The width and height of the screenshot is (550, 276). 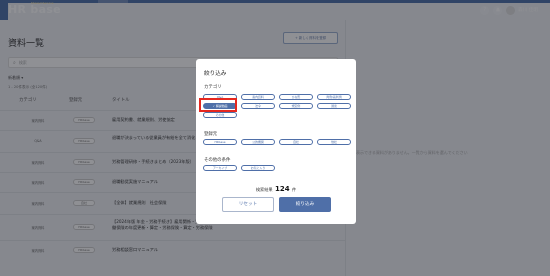 What do you see at coordinates (334, 106) in the screenshot?
I see `chip-notices: 通達` at bounding box center [334, 106].